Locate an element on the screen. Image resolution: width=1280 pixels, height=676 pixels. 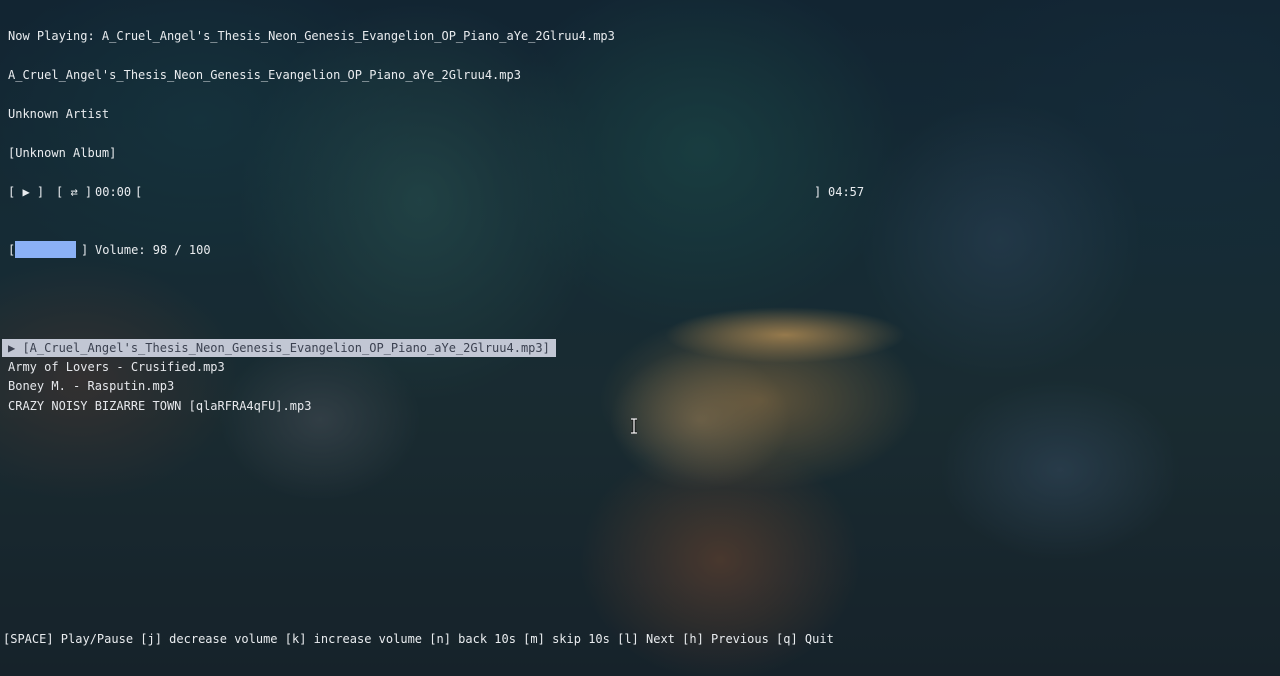
track-artist: Unknown Artist is located at coordinates (59, 114).